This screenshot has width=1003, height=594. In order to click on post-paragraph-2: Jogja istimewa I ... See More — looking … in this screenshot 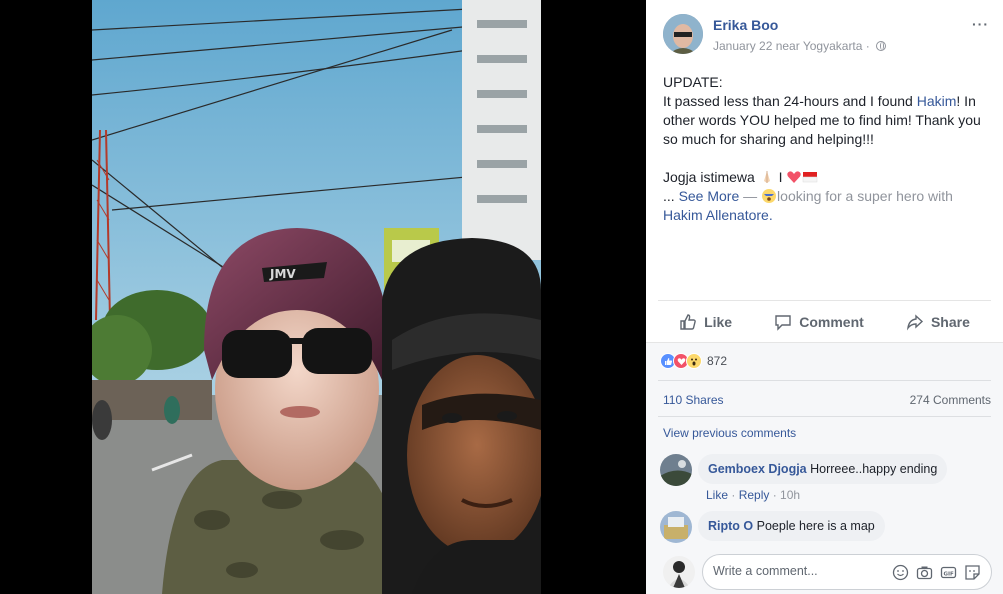, I will do `click(828, 196)`.